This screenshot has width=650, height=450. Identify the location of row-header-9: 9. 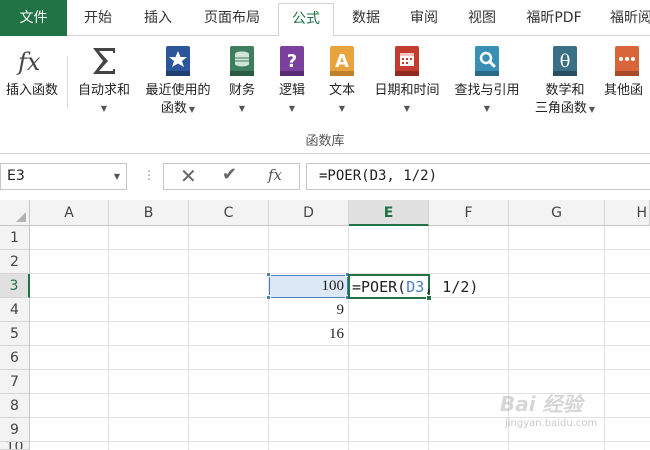
(15, 430).